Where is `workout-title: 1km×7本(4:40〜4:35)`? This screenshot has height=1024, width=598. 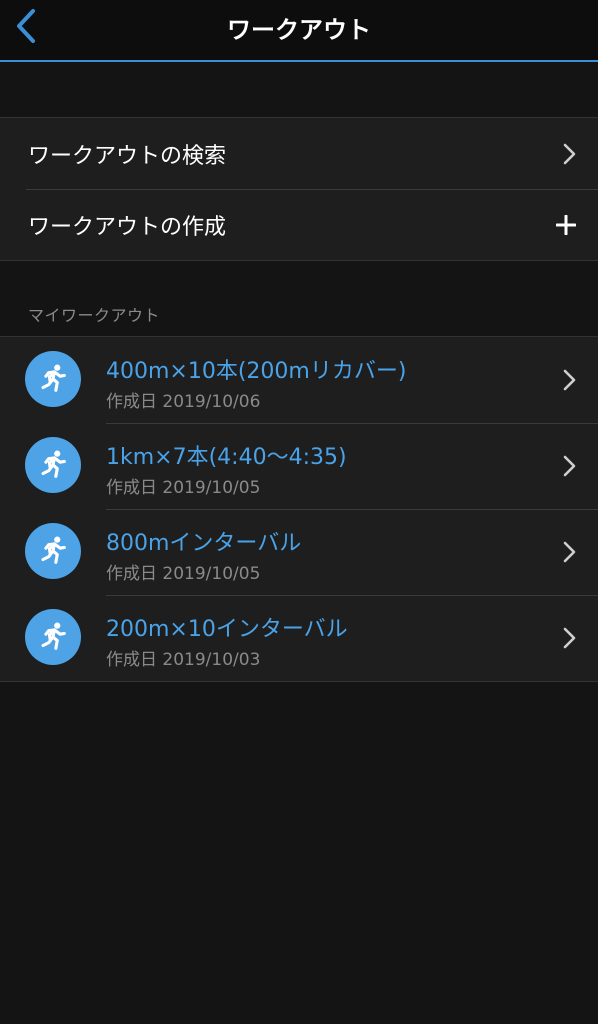
workout-title: 1km×7本(4:40〜4:35) is located at coordinates (226, 457).